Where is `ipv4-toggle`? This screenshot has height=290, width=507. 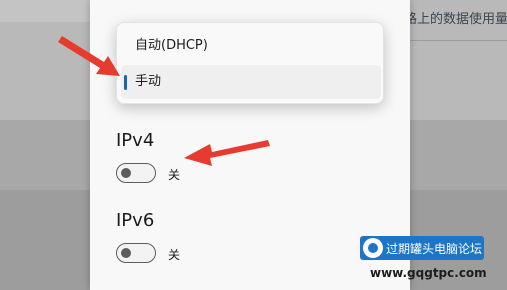 ipv4-toggle is located at coordinates (136, 173).